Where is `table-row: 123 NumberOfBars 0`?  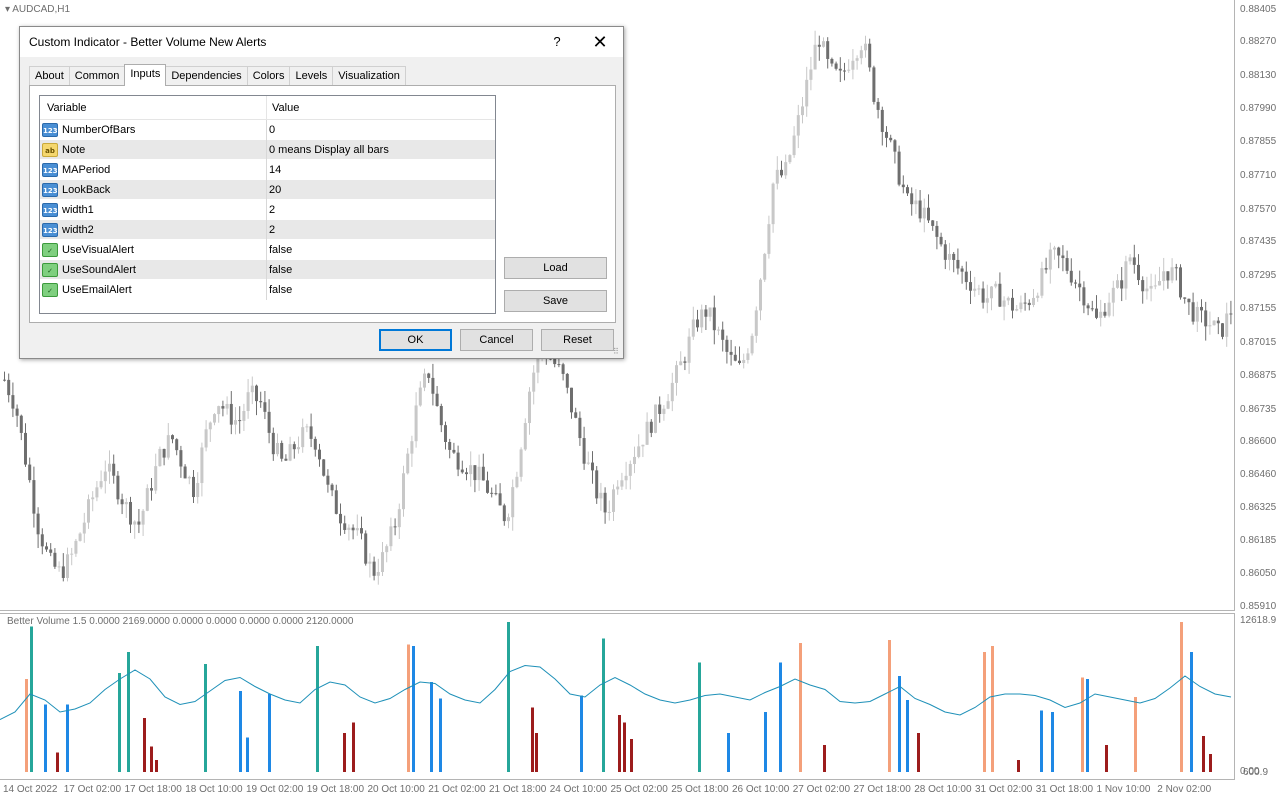 table-row: 123 NumberOfBars 0 is located at coordinates (267, 129).